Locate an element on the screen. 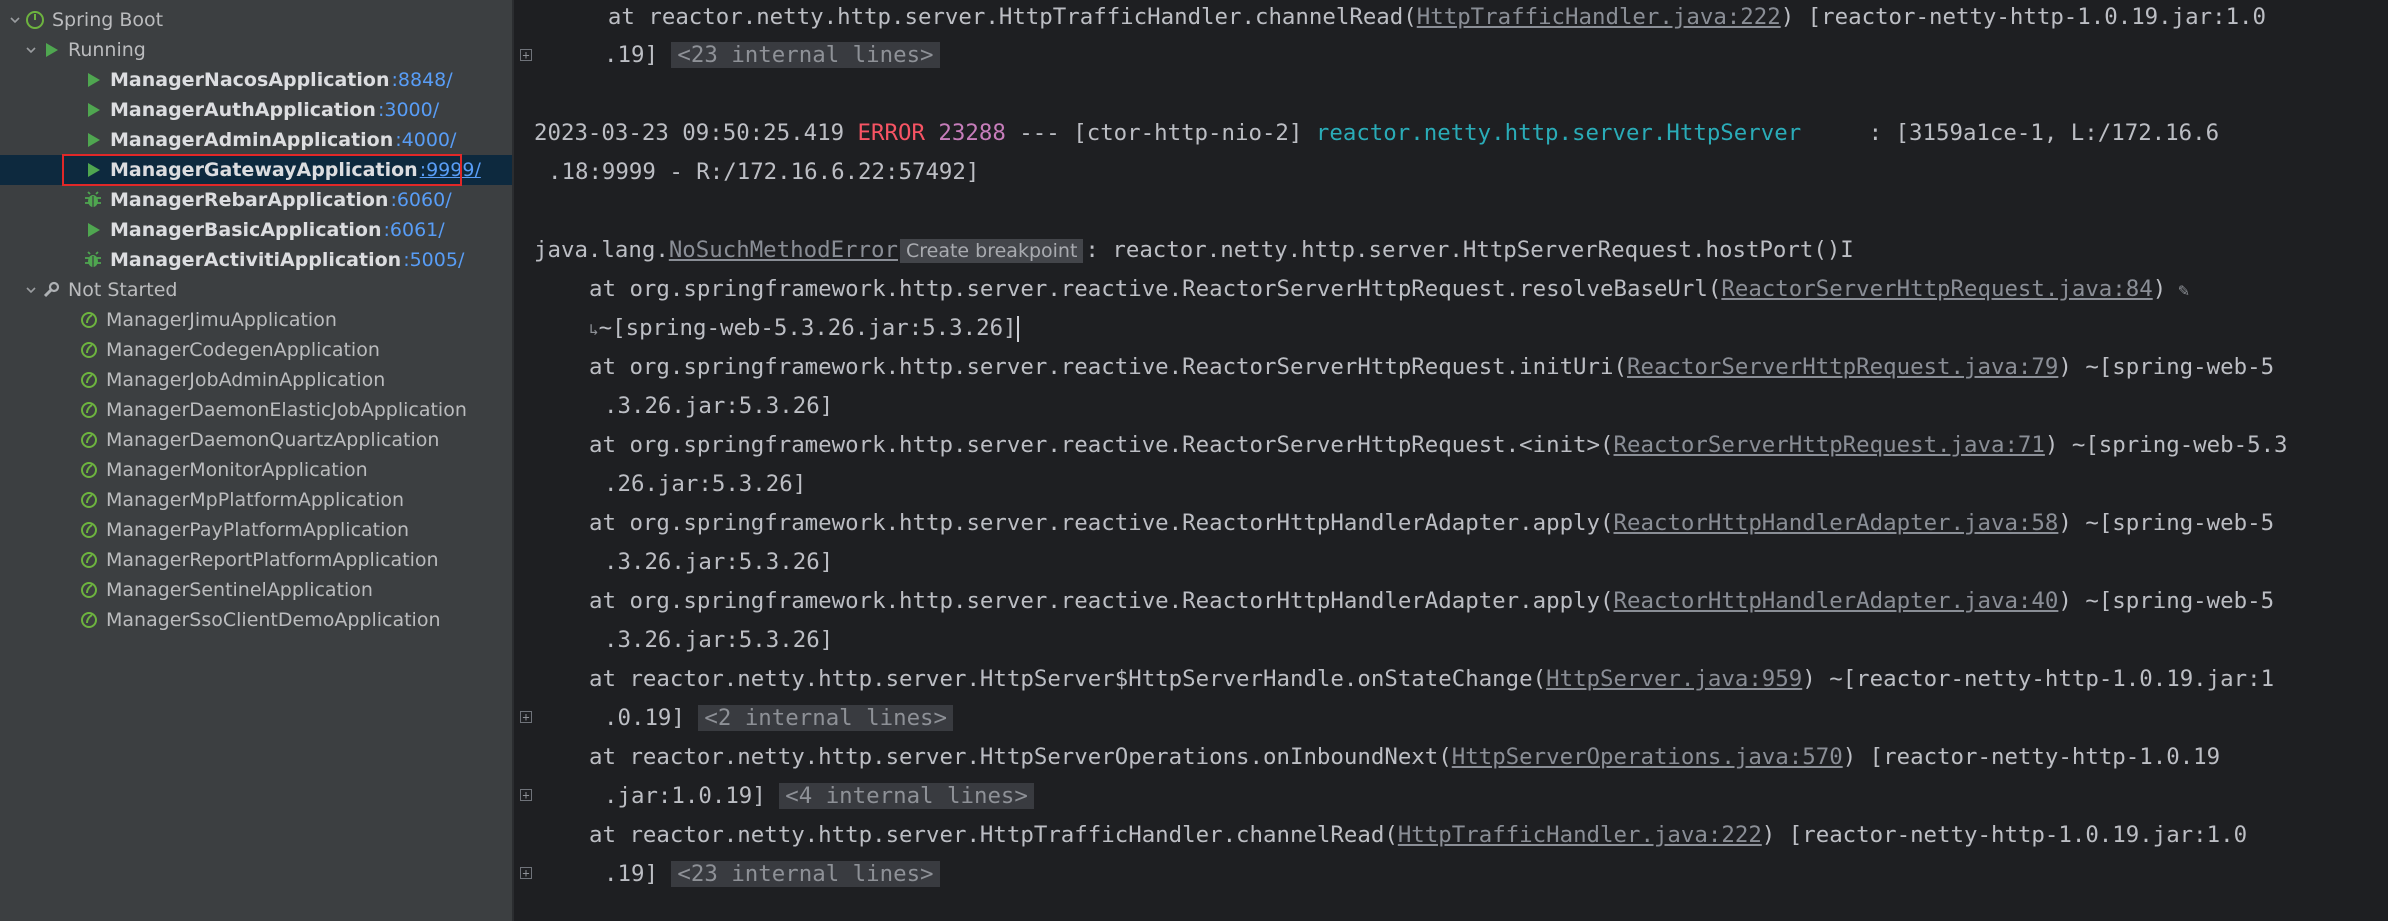 The image size is (2388, 921). not-started-service-item: ManagerDaemonElasticJobApplication is located at coordinates (256, 410).